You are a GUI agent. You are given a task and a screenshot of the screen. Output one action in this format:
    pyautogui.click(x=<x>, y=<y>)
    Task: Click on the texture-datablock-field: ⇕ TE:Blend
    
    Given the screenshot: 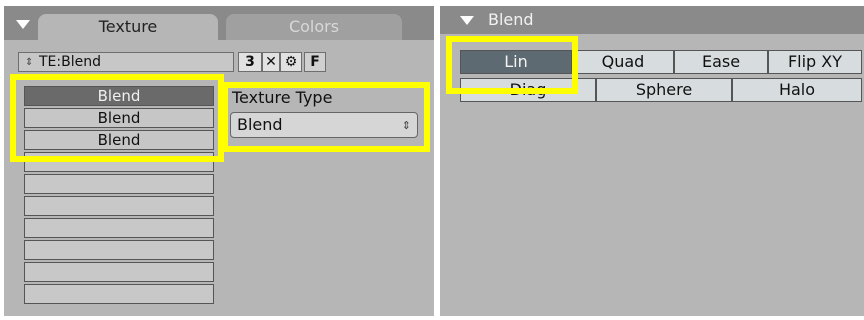 What is the action you would take?
    pyautogui.click(x=126, y=62)
    